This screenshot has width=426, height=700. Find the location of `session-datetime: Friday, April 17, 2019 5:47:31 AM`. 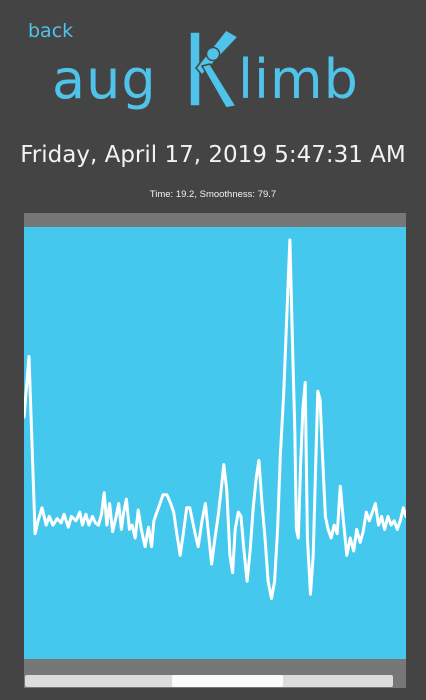

session-datetime: Friday, April 17, 2019 5:47:31 AM is located at coordinates (213, 155).